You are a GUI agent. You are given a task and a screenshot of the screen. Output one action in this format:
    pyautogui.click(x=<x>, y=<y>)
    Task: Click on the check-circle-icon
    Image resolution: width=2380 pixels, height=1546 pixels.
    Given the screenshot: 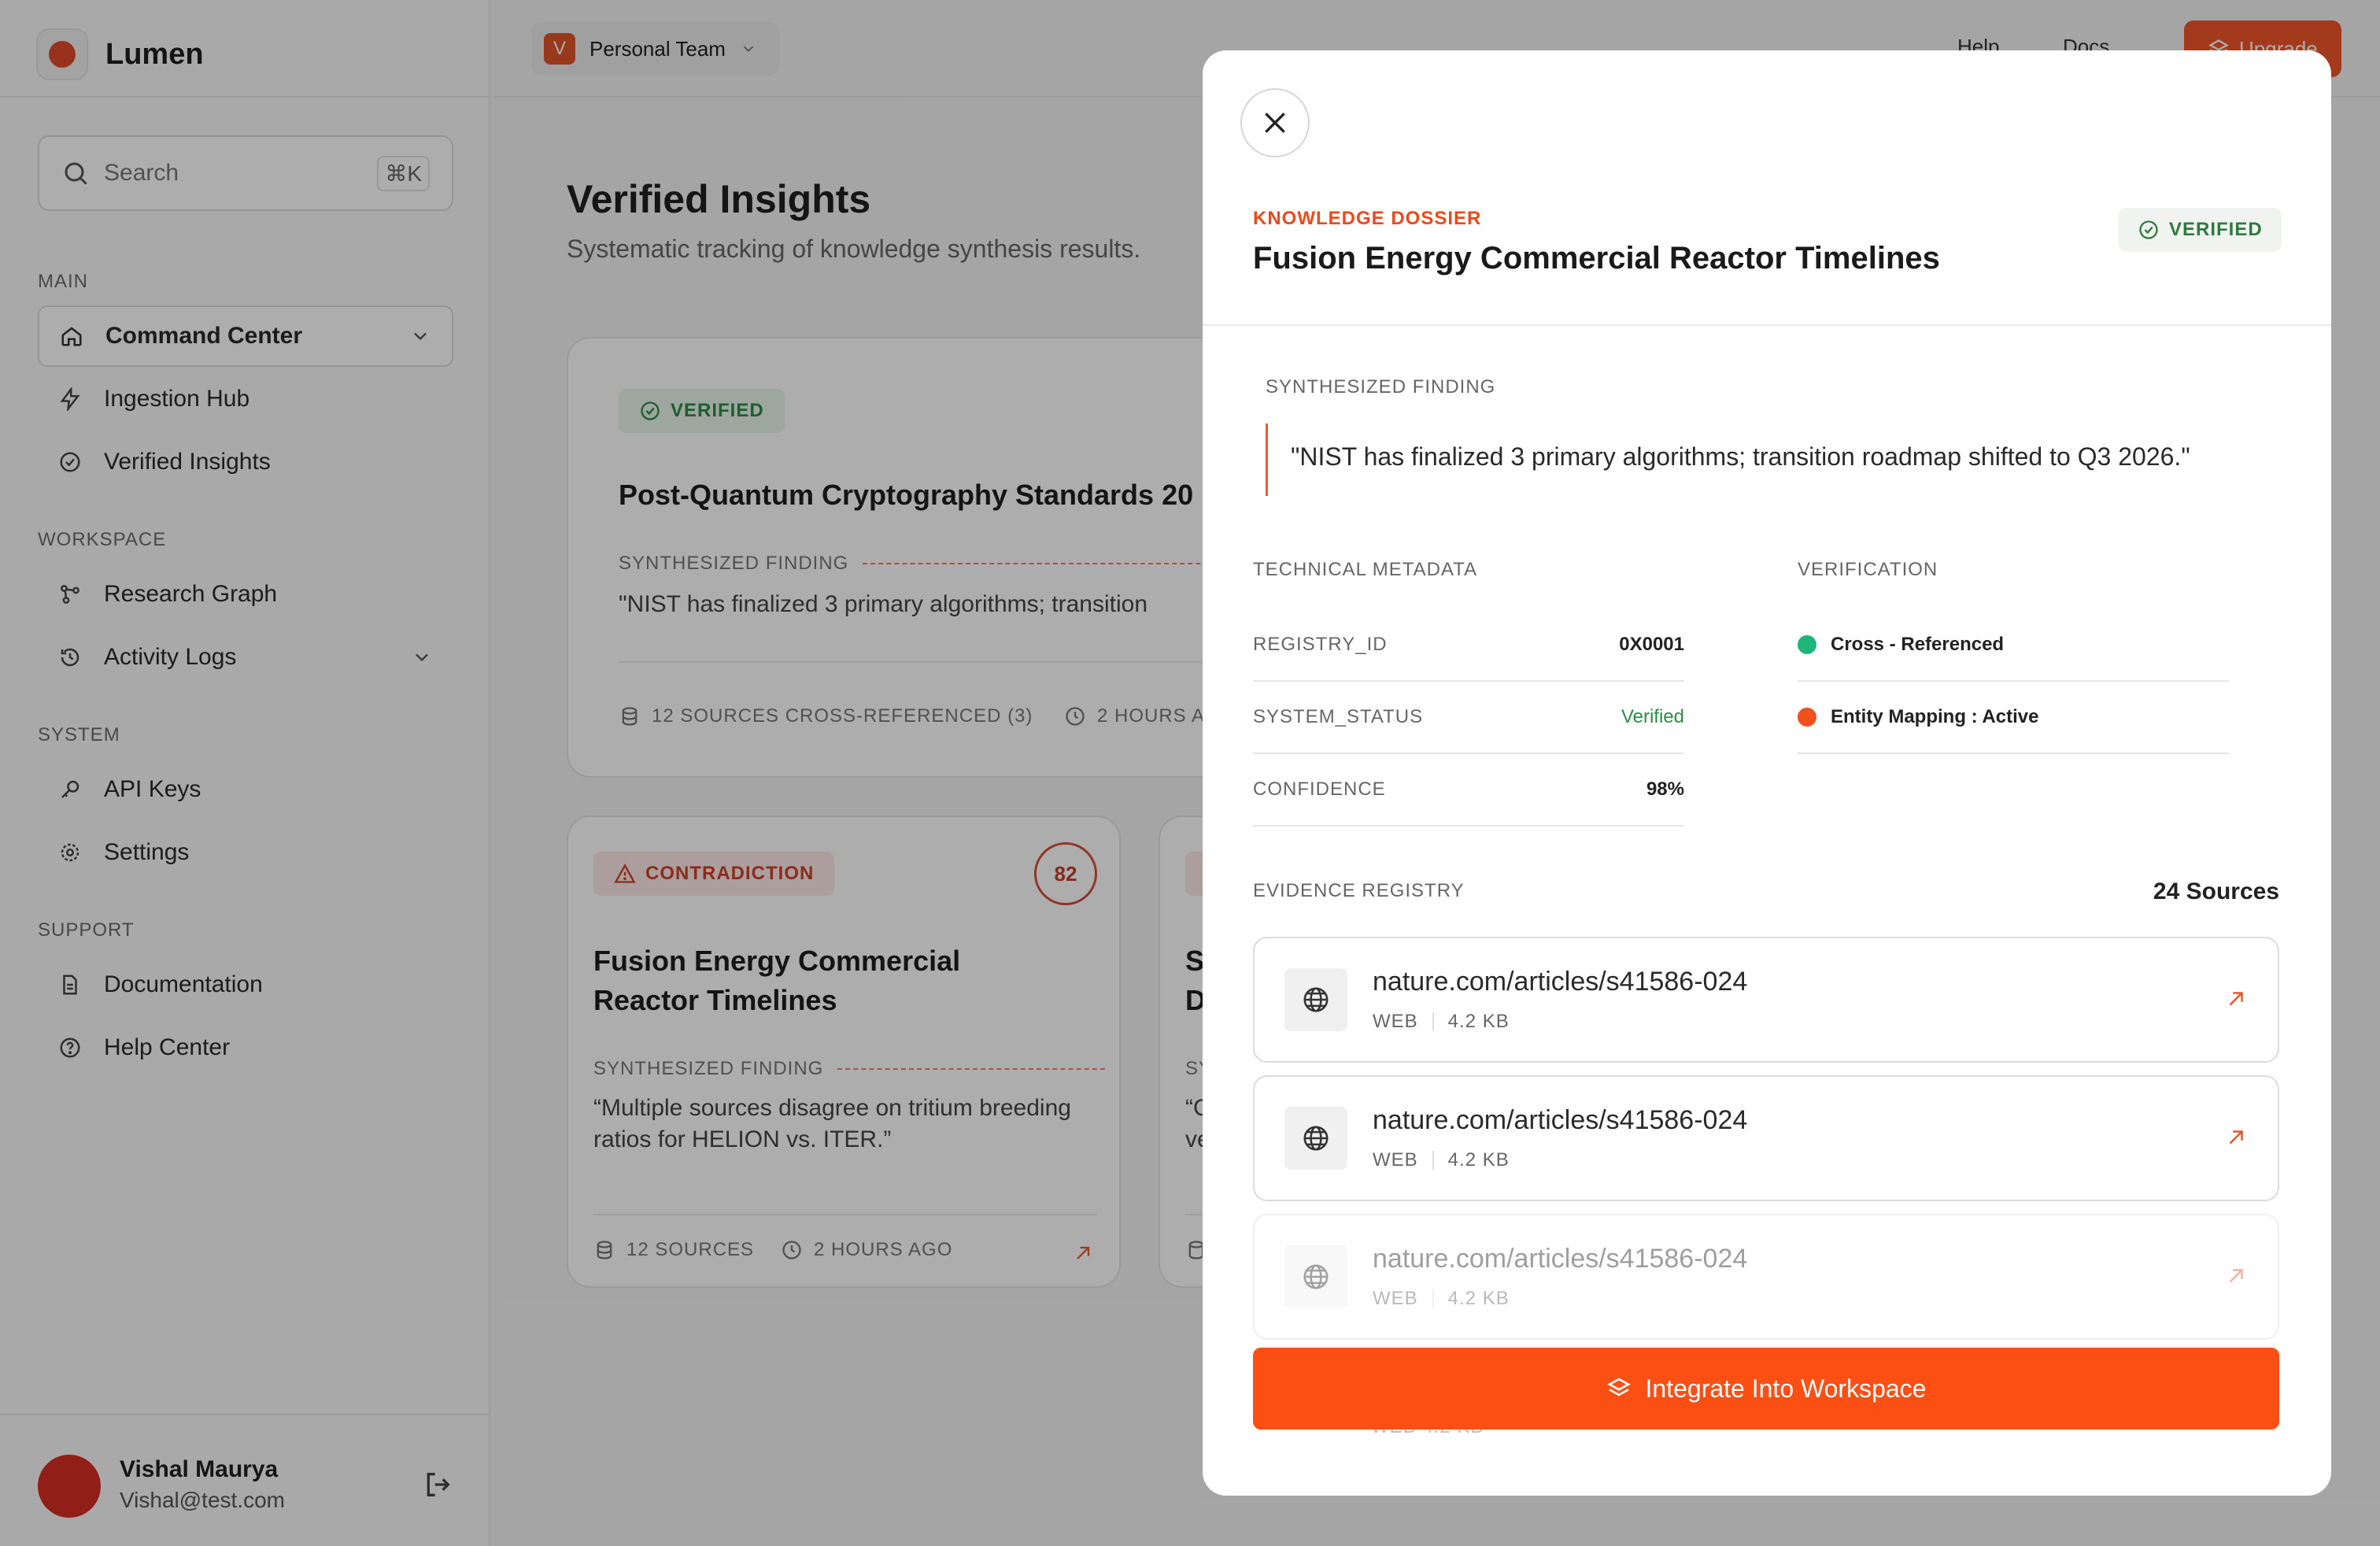 What is the action you would take?
    pyautogui.click(x=2148, y=229)
    